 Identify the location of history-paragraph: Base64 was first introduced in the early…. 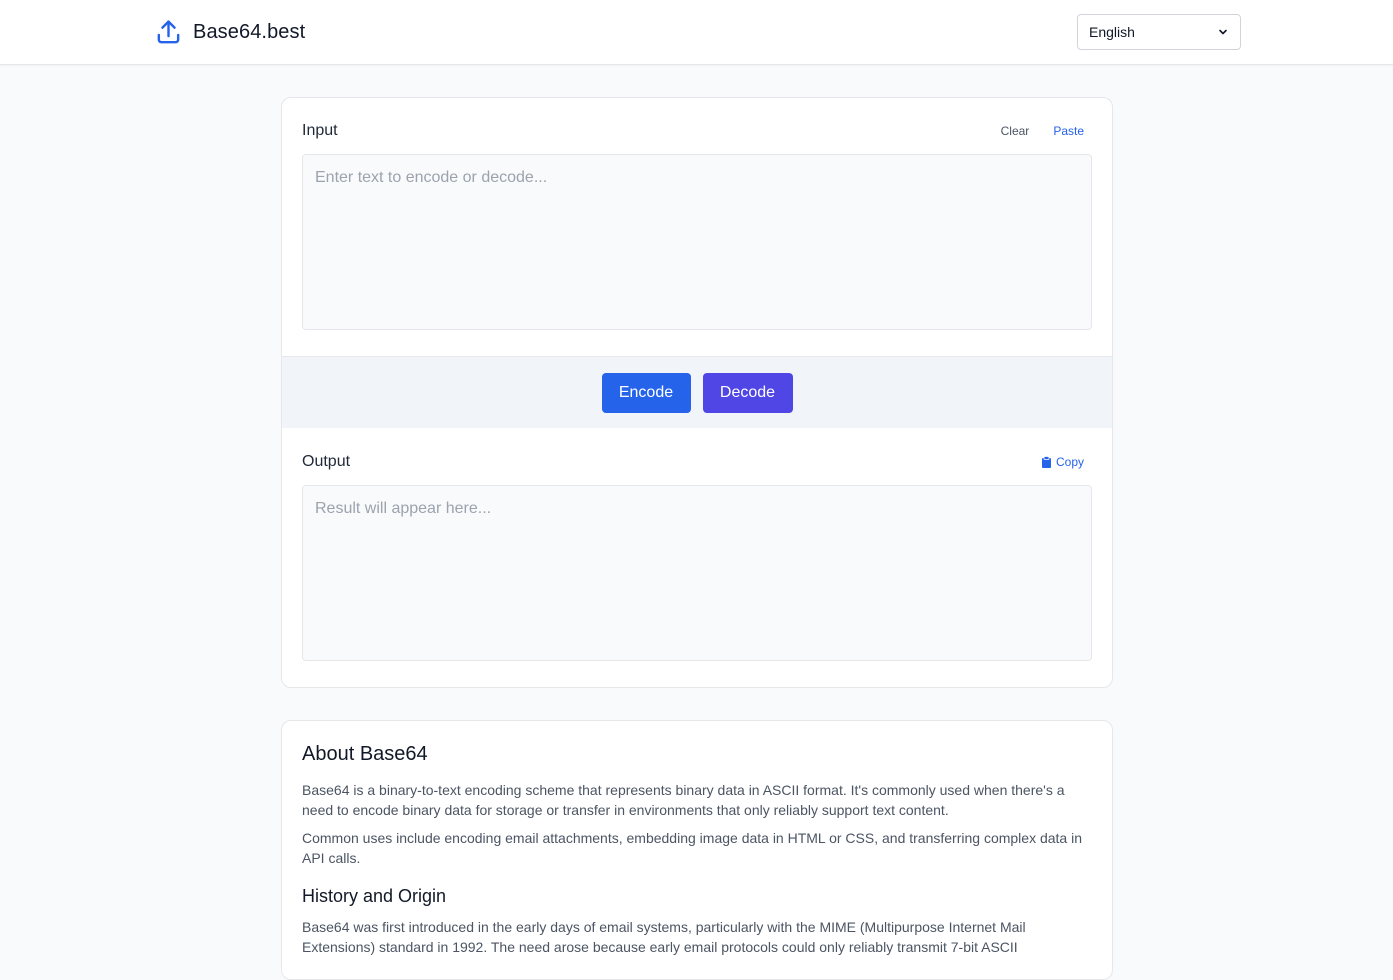
(664, 937).